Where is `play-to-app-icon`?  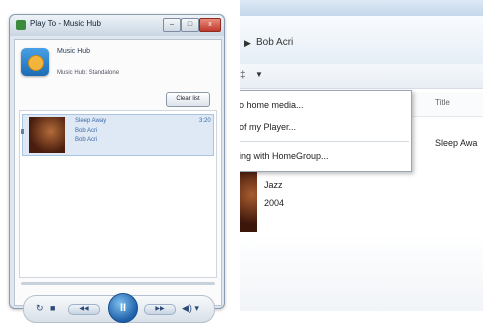
play-to-app-icon is located at coordinates (21, 25).